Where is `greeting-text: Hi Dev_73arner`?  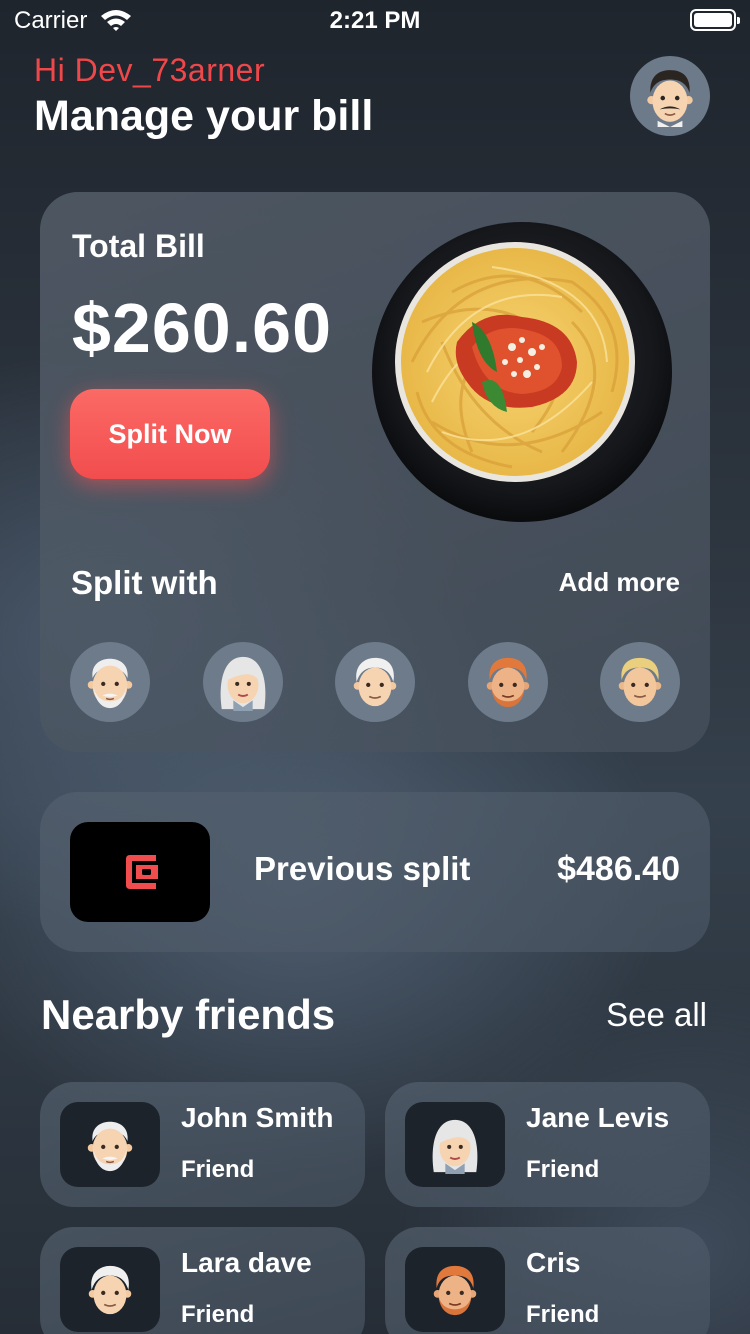
greeting-text: Hi Dev_73arner is located at coordinates (150, 70).